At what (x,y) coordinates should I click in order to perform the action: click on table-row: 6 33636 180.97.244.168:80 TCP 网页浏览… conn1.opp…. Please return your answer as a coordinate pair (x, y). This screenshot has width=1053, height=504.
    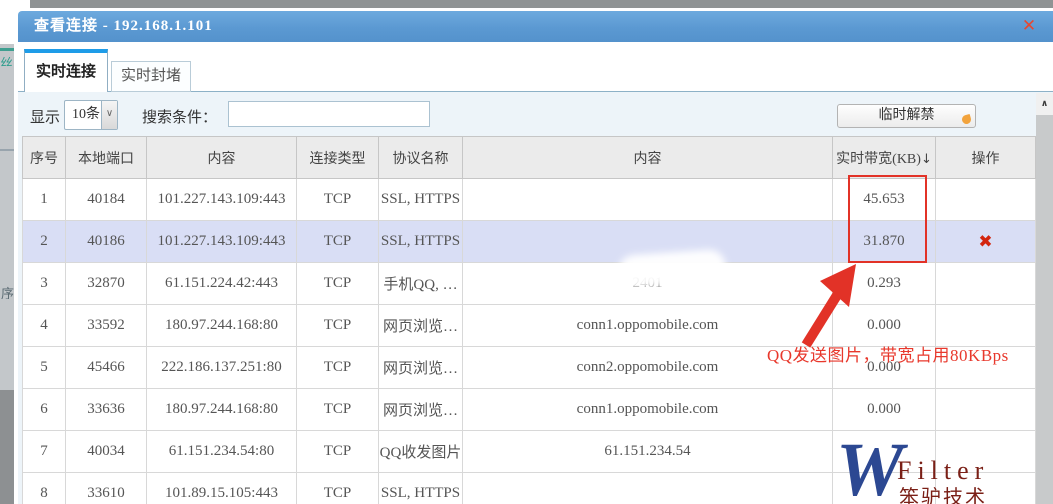
    Looking at the image, I should click on (529, 409).